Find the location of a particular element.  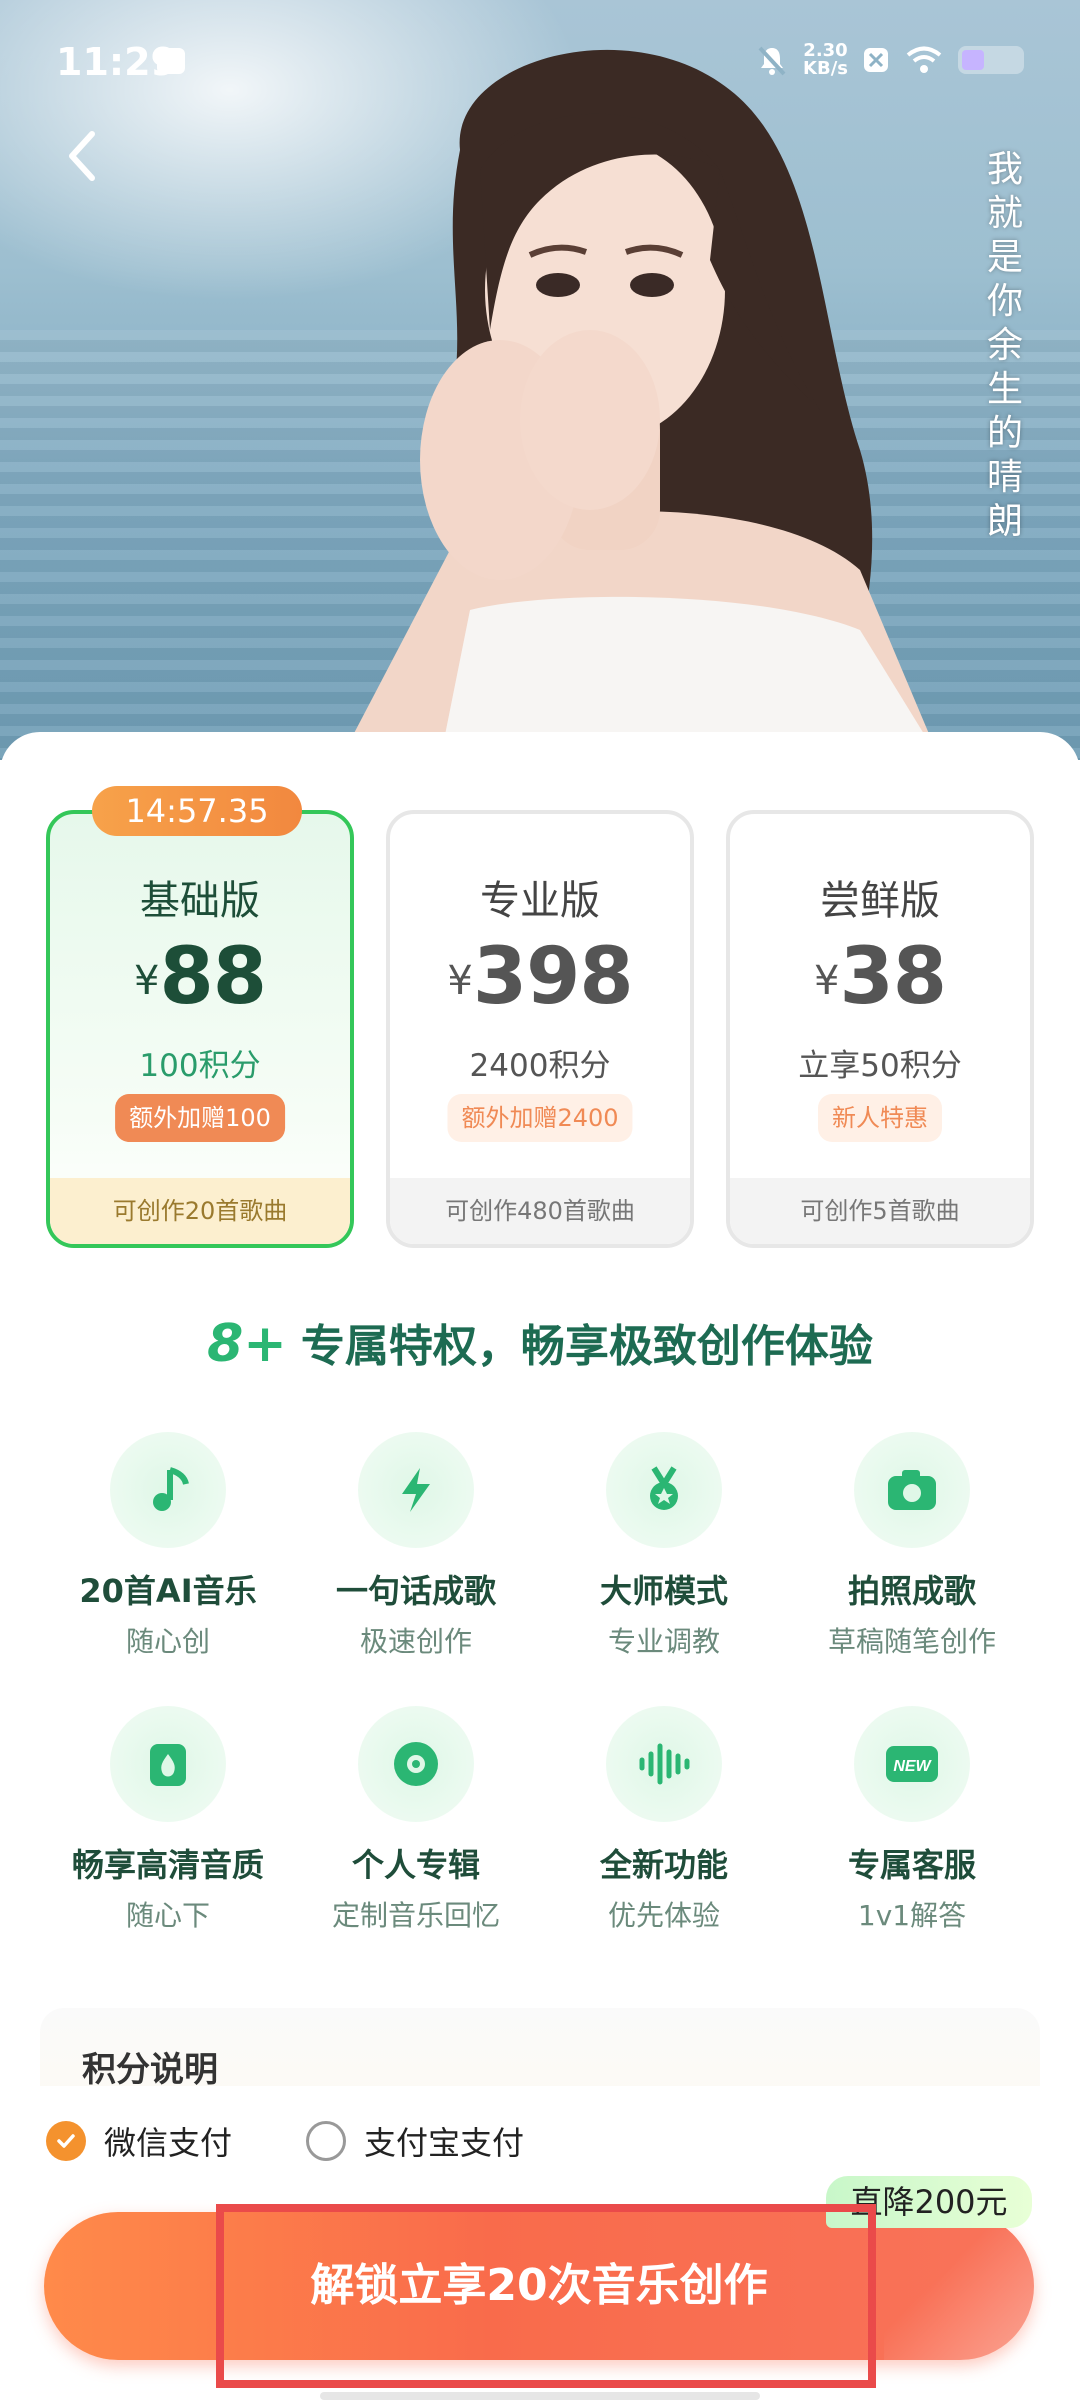

radio-checked-icon is located at coordinates (66, 2141).